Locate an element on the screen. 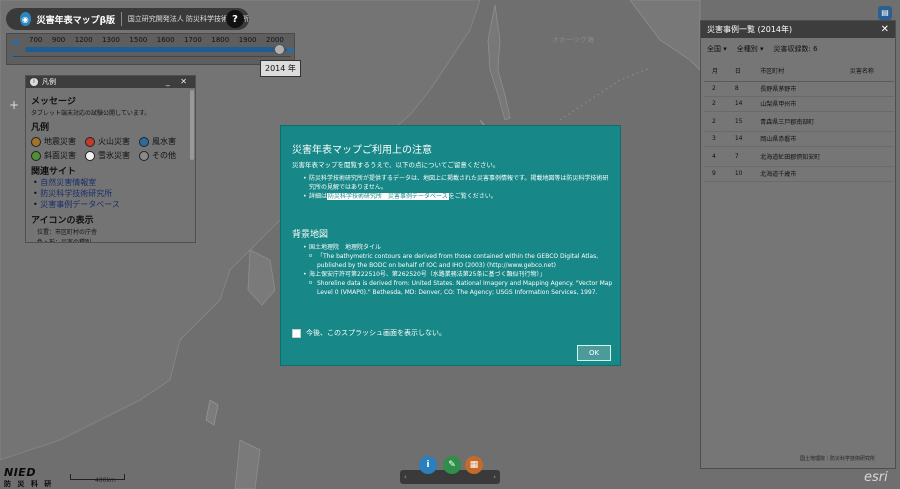 This screenshot has height=489, width=900. zoom-in-button: + is located at coordinates (14, 105).